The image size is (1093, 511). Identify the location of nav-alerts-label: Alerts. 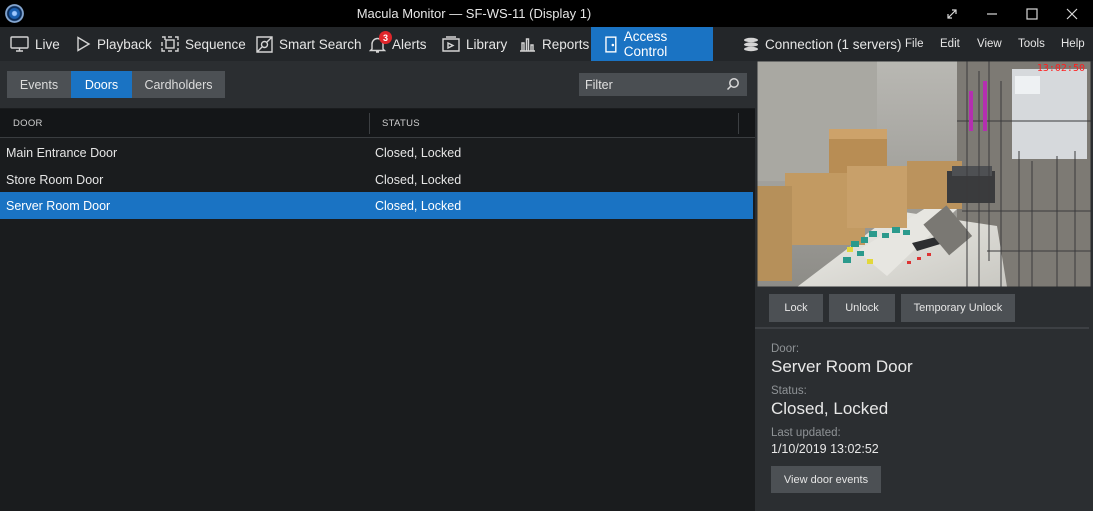
(409, 44).